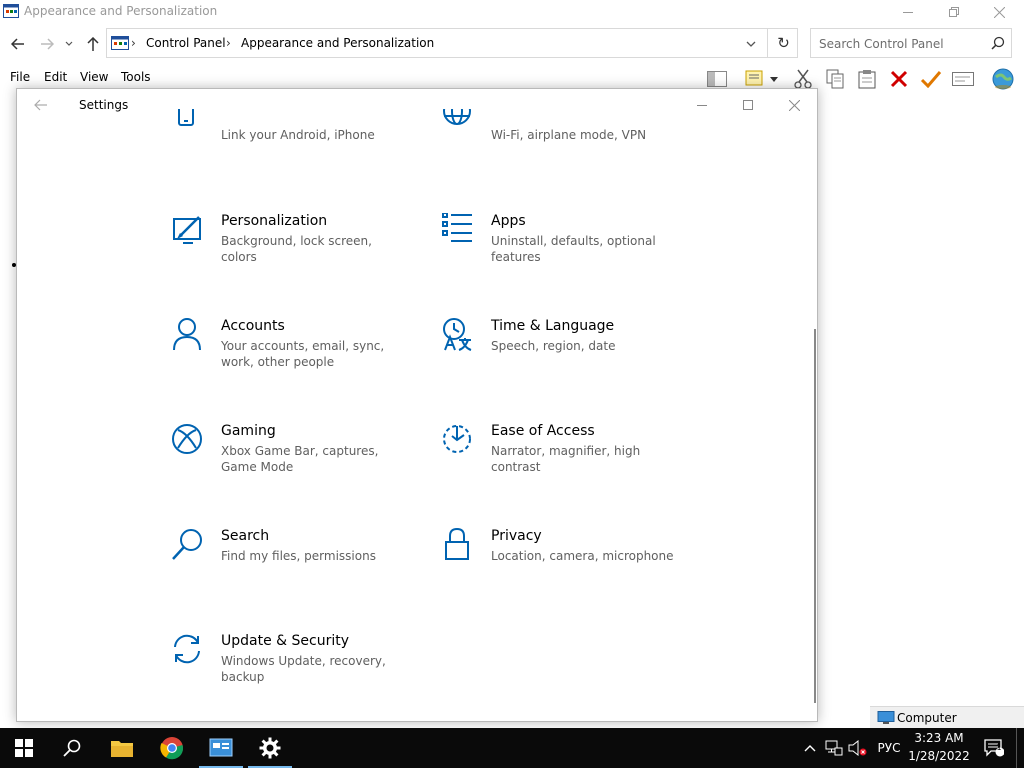 This screenshot has height=768, width=1024. I want to click on folder-icon, so click(122, 749).